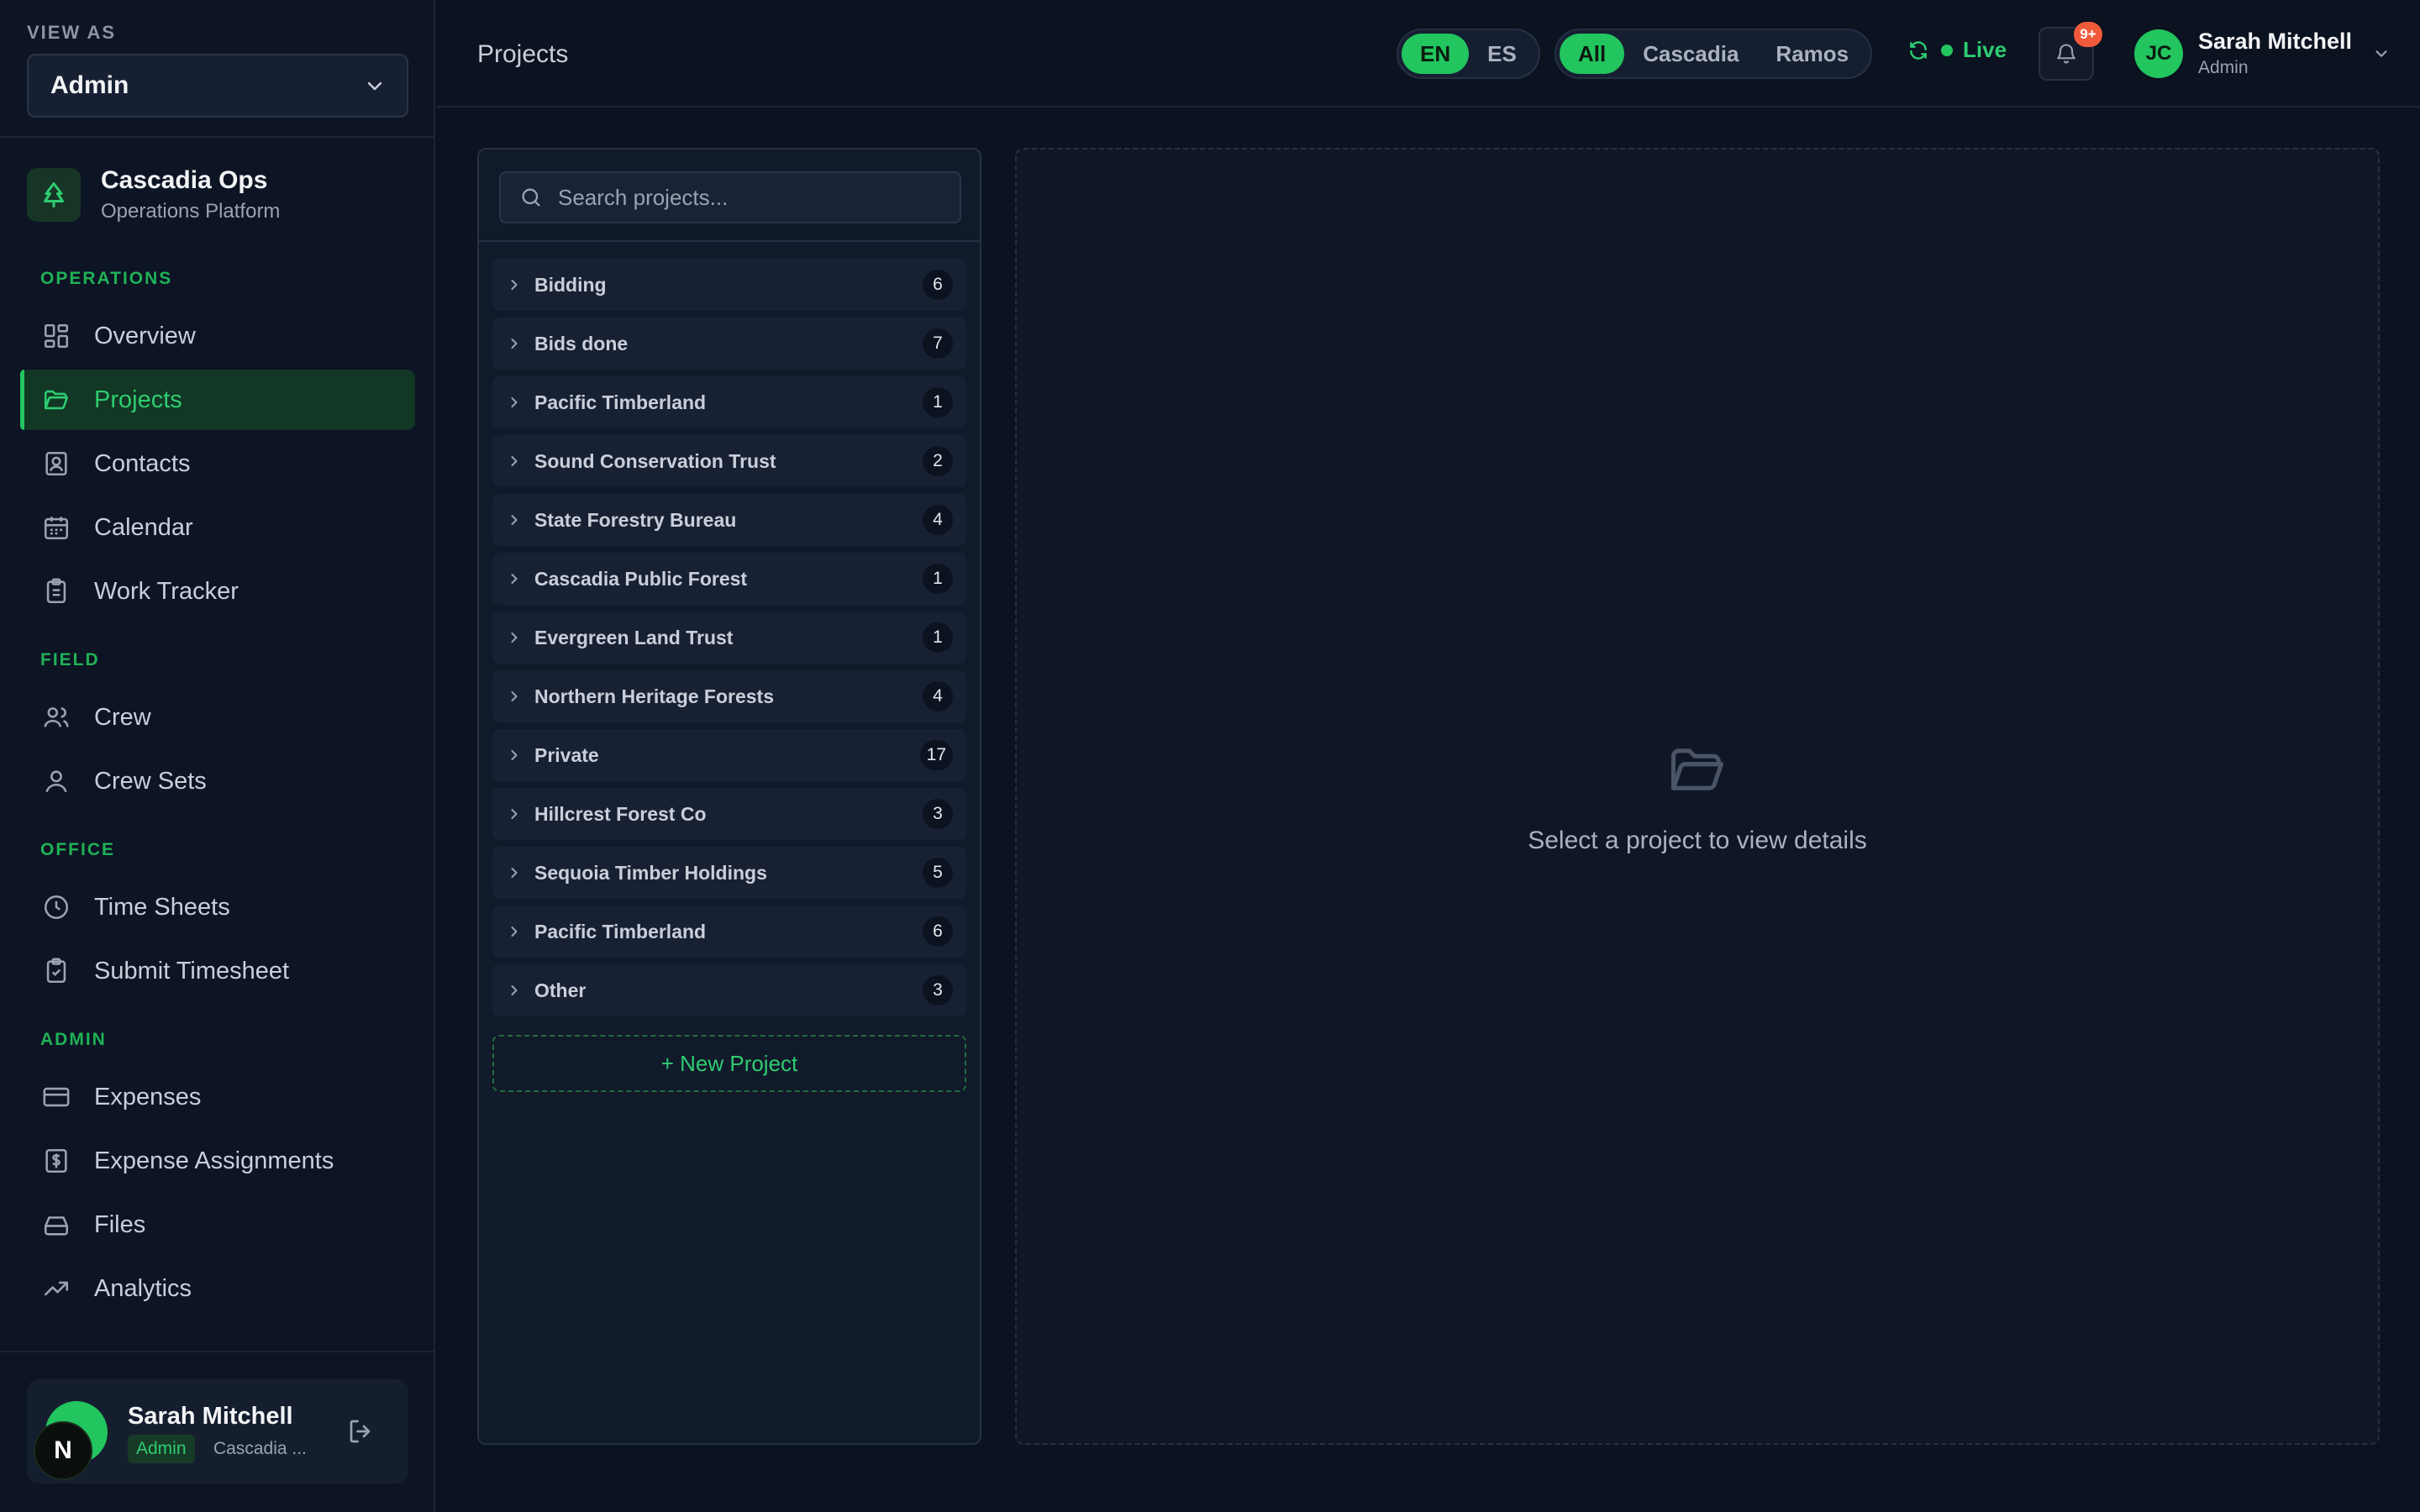 Image resolution: width=2420 pixels, height=1512 pixels. Describe the element at coordinates (1812, 54) in the screenshot. I see `filter-ramos-button: Ramos` at that location.